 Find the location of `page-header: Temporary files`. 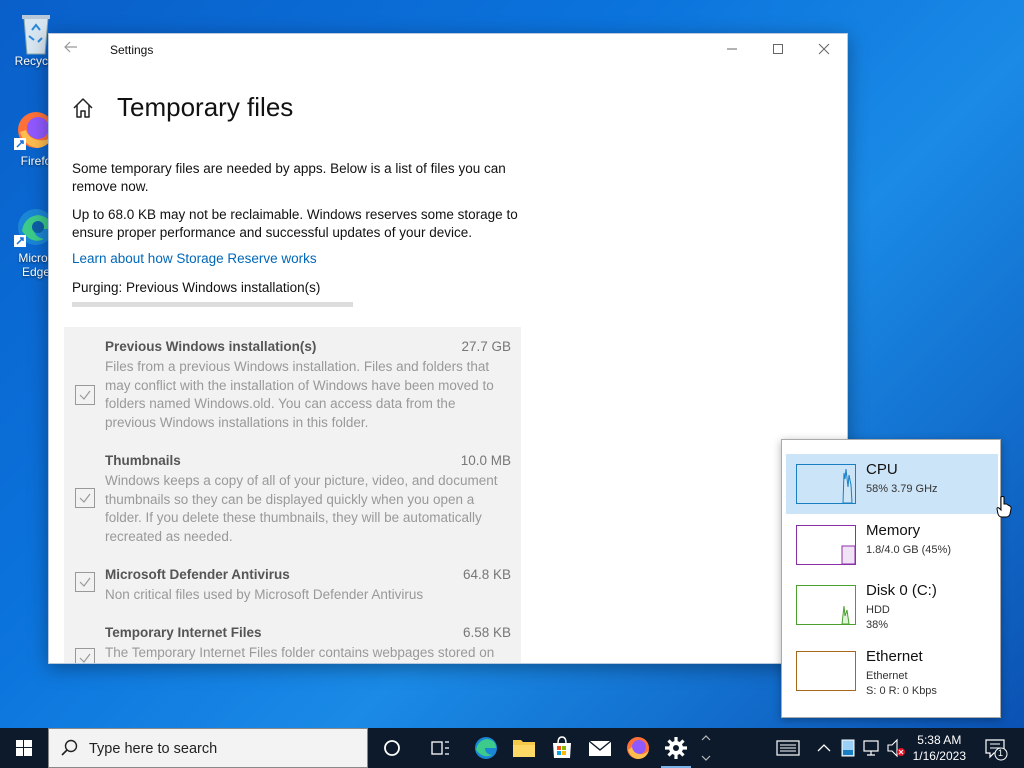

page-header: Temporary files is located at coordinates (182, 107).